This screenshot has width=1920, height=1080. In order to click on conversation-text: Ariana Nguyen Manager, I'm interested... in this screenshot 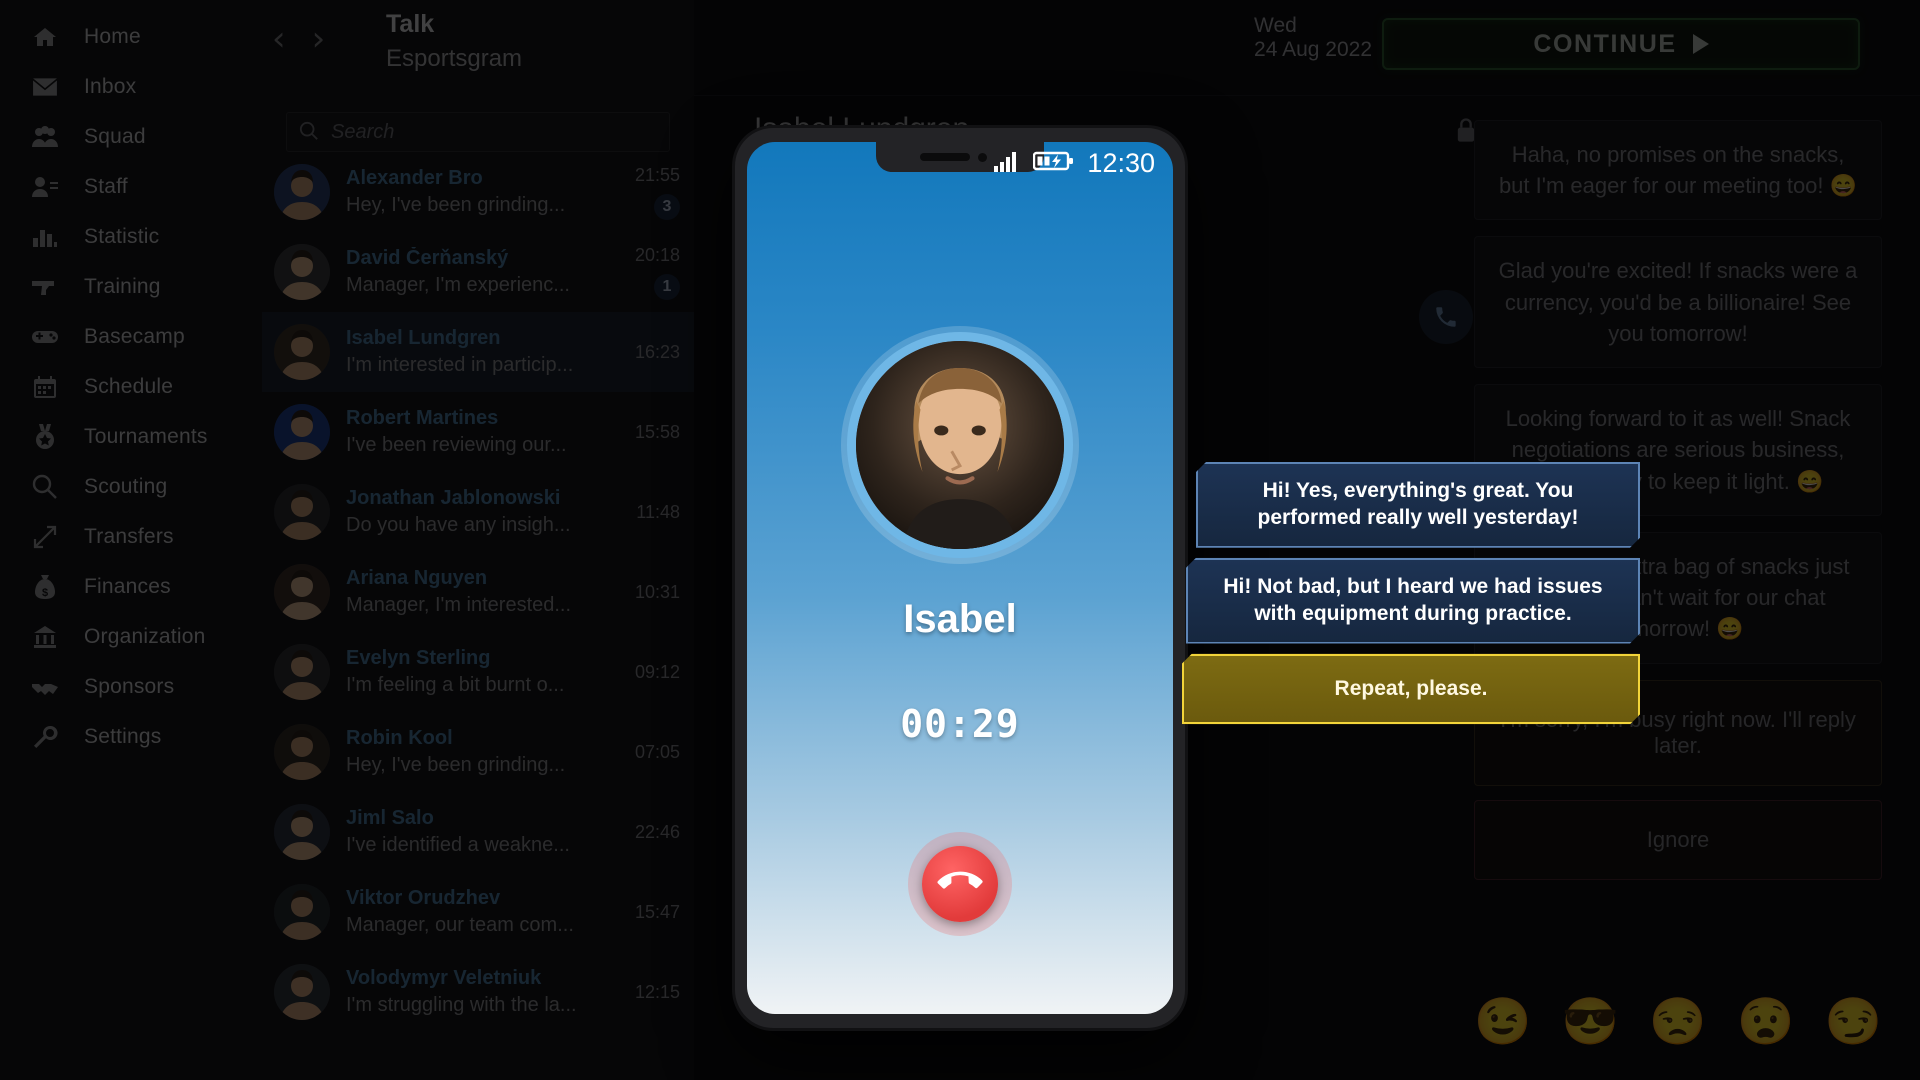, I will do `click(482, 592)`.